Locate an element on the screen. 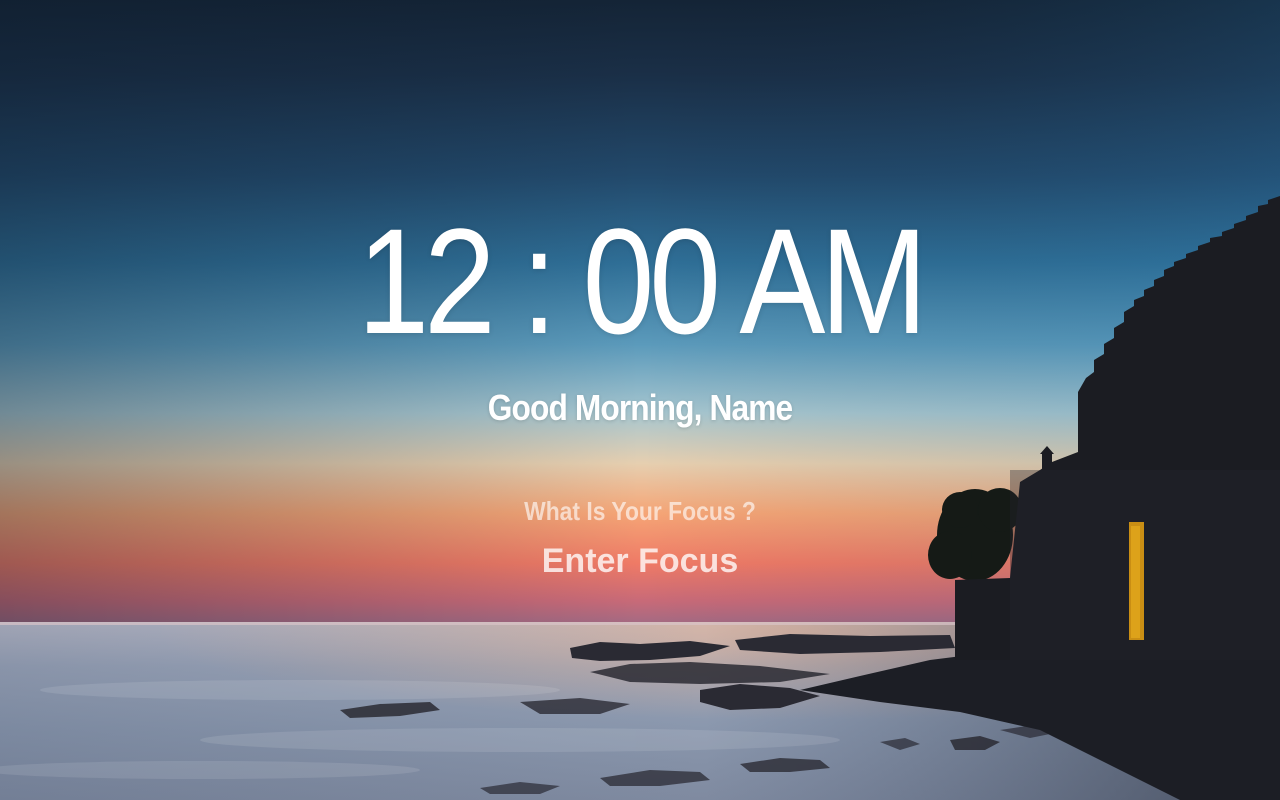 The image size is (1280, 800). focus-question-label: What Is Your Focus ? is located at coordinates (640, 511).